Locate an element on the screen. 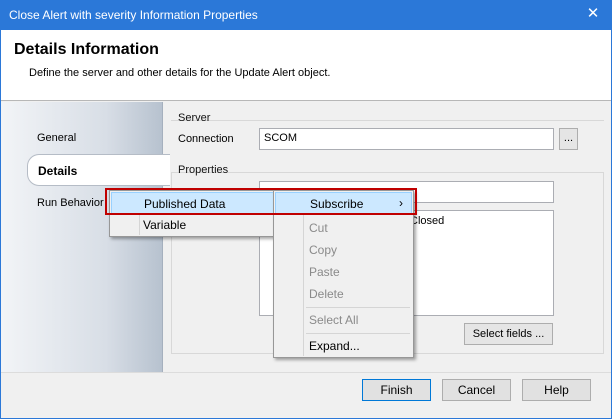 This screenshot has height=419, width=612. property-value-text: Closed is located at coordinates (427, 221).